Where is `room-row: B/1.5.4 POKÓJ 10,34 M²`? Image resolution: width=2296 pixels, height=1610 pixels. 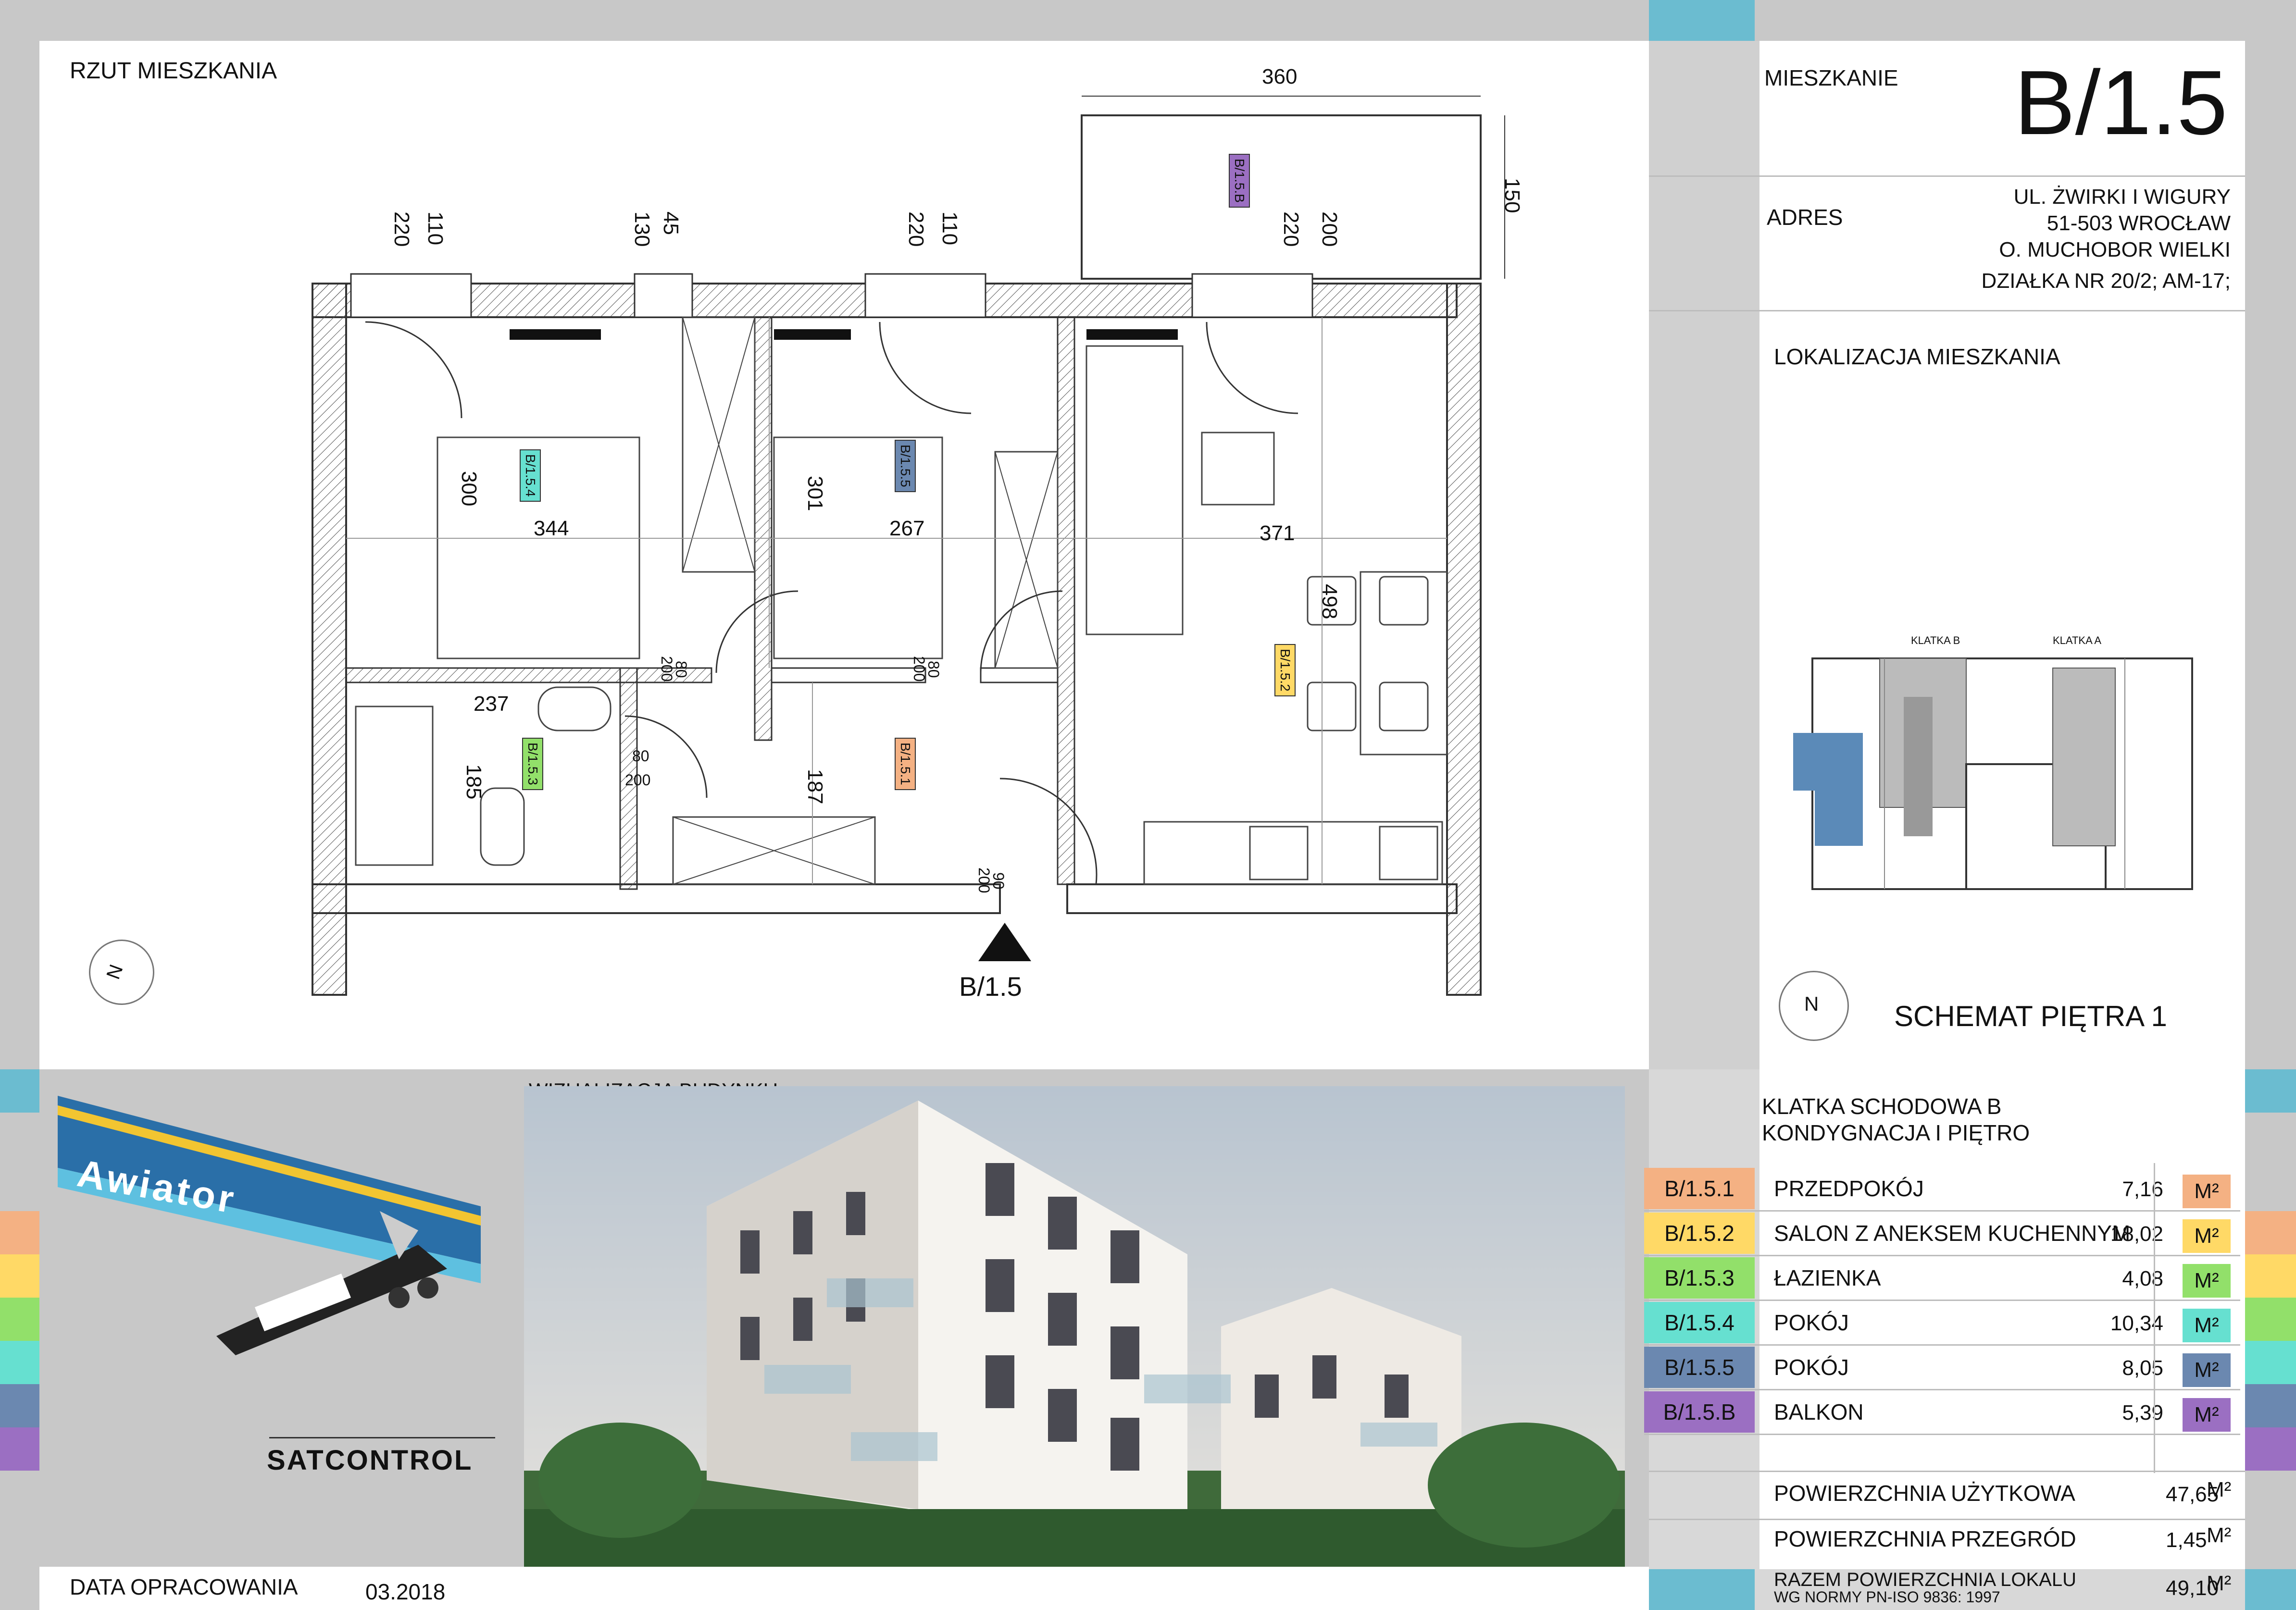
room-row: B/1.5.4 POKÓJ 10,34 M² is located at coordinates (1942, 1324).